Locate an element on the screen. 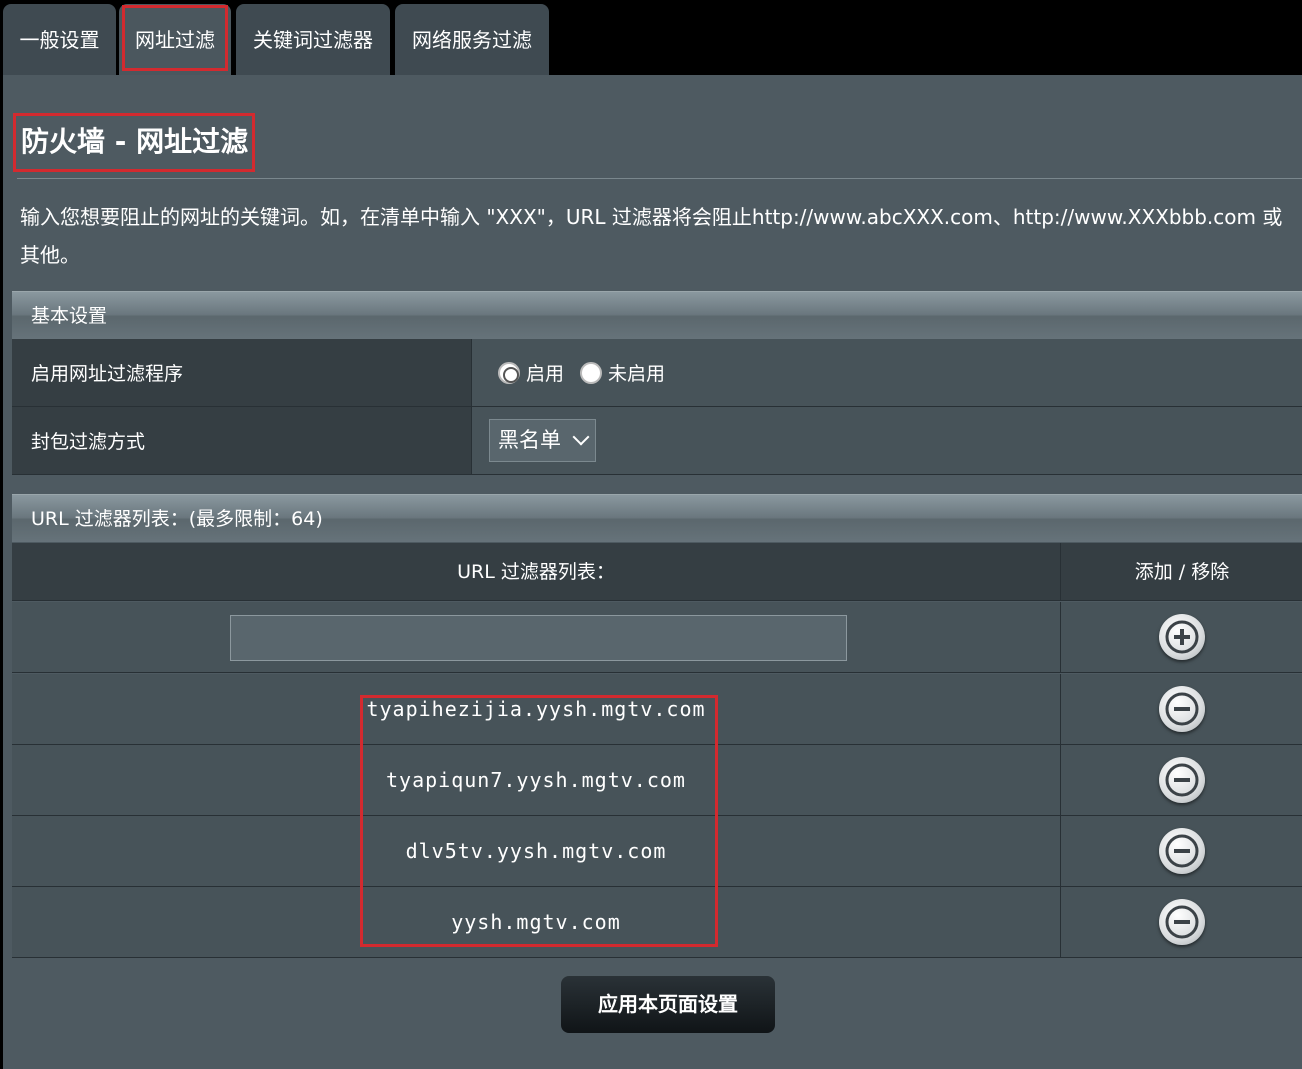 Image resolution: width=1302 pixels, height=1069 pixels. filter-mode-select: 黑名单 is located at coordinates (542, 440).